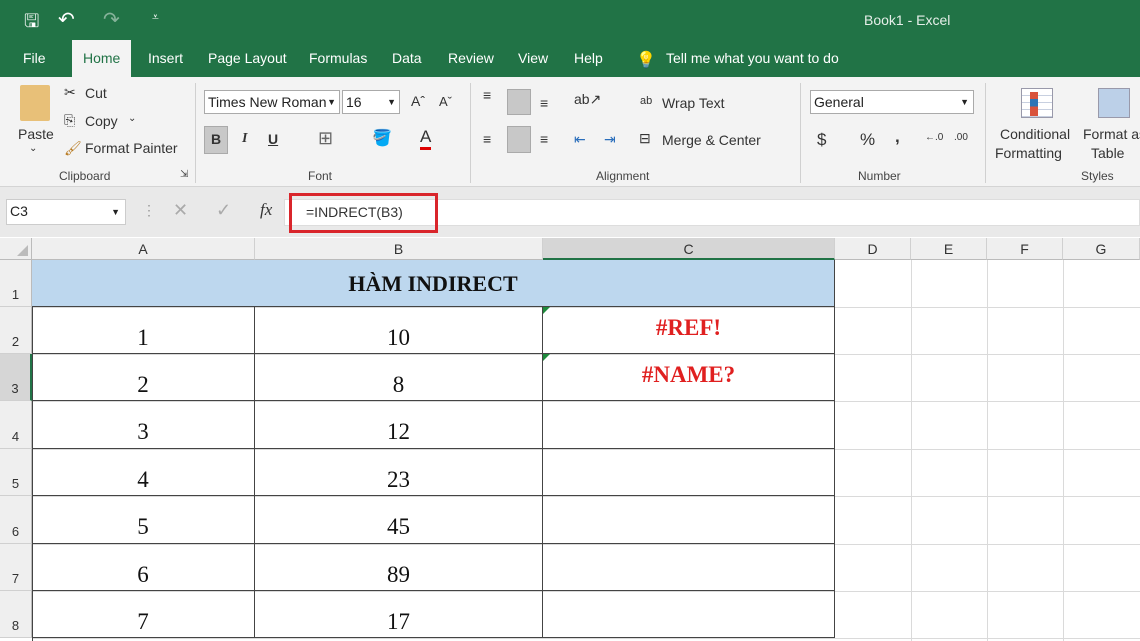  Describe the element at coordinates (244, 139) in the screenshot. I see `italic-button: I` at that location.